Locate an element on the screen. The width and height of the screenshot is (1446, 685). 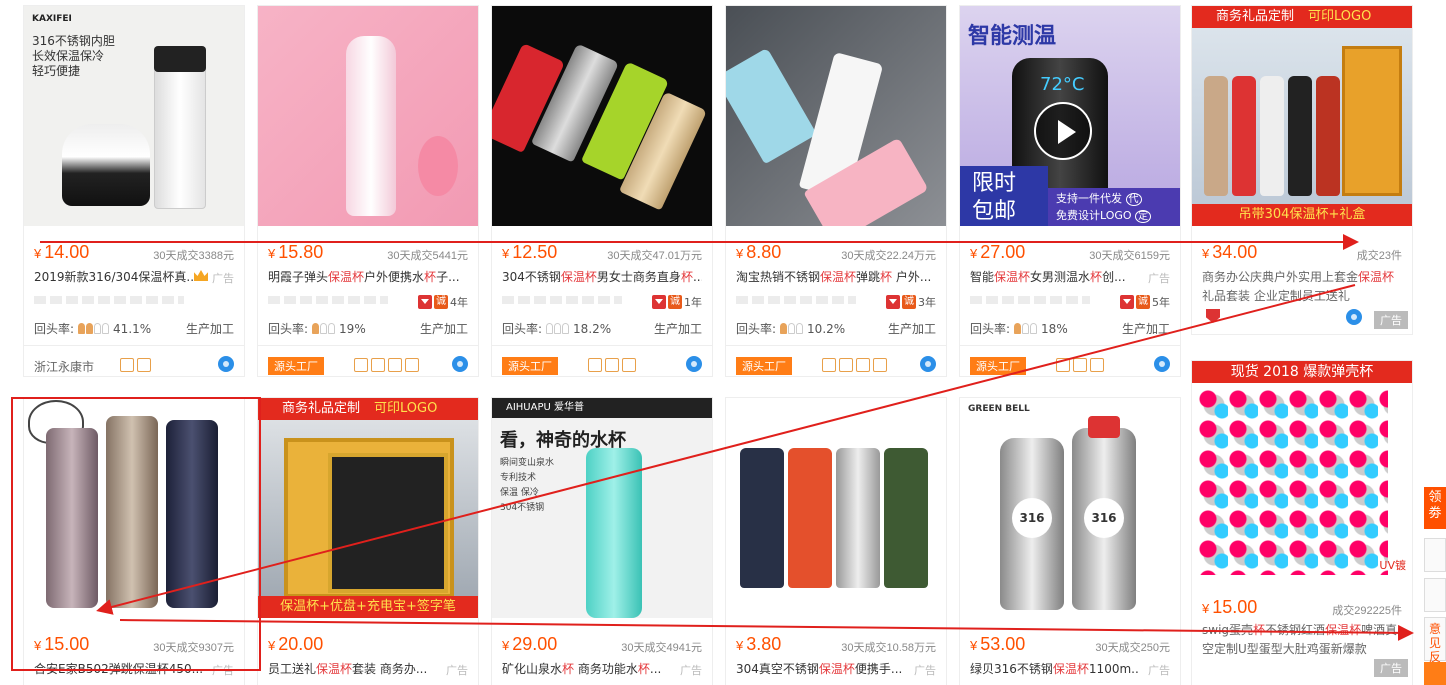
promo-banner: 现货 2018 爆款弹壳杯 is located at coordinates (1302, 372).